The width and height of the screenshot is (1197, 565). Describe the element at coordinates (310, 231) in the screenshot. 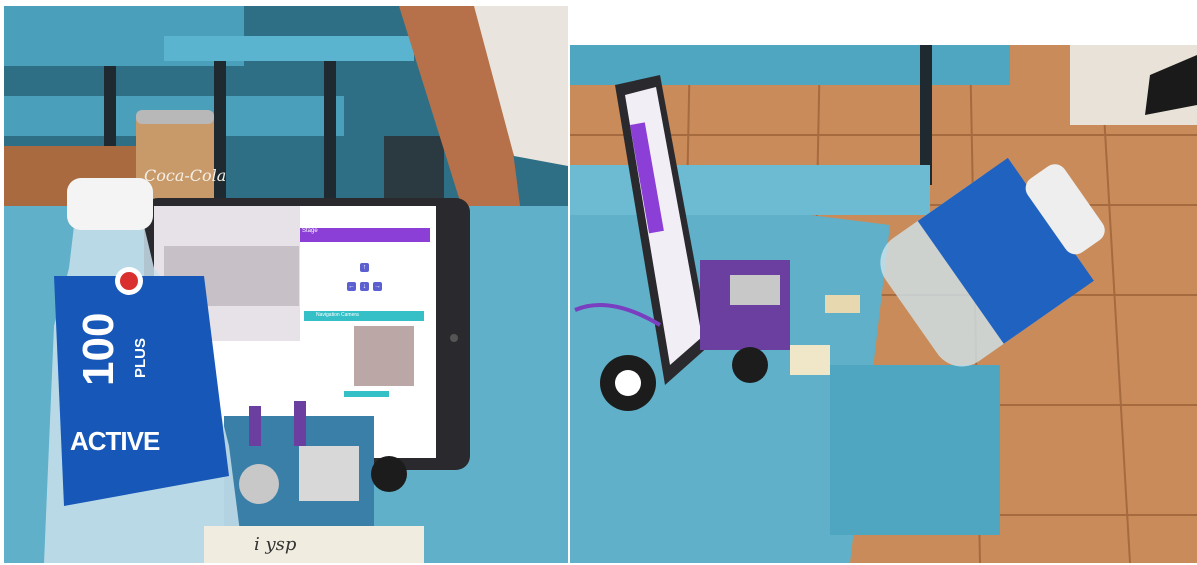

I see `app-header-title: Stage` at that location.